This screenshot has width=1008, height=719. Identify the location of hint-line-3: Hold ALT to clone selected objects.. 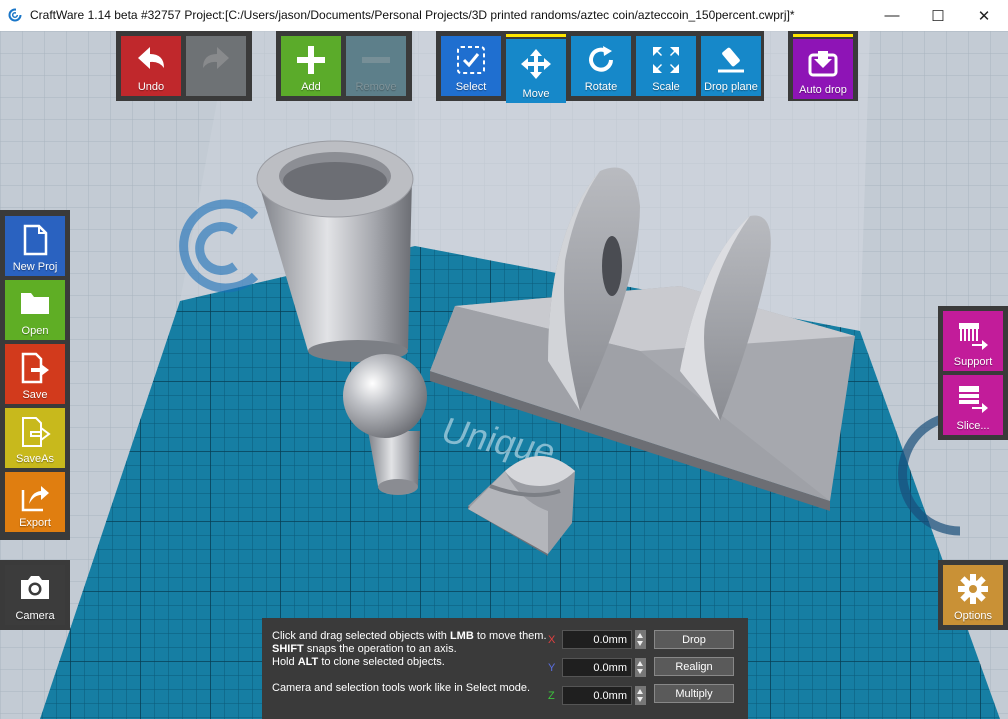
(358, 662).